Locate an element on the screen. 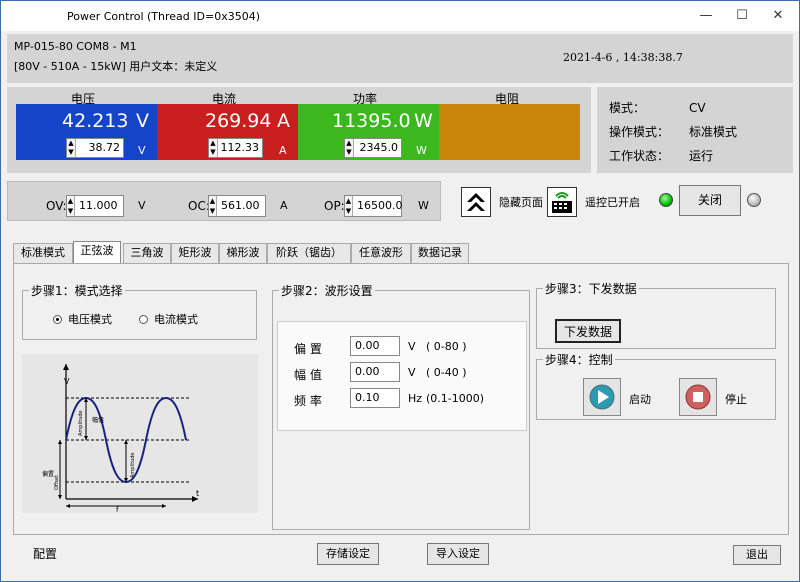 The height and width of the screenshot is (582, 800). ov-label: OV: is located at coordinates (56, 206).